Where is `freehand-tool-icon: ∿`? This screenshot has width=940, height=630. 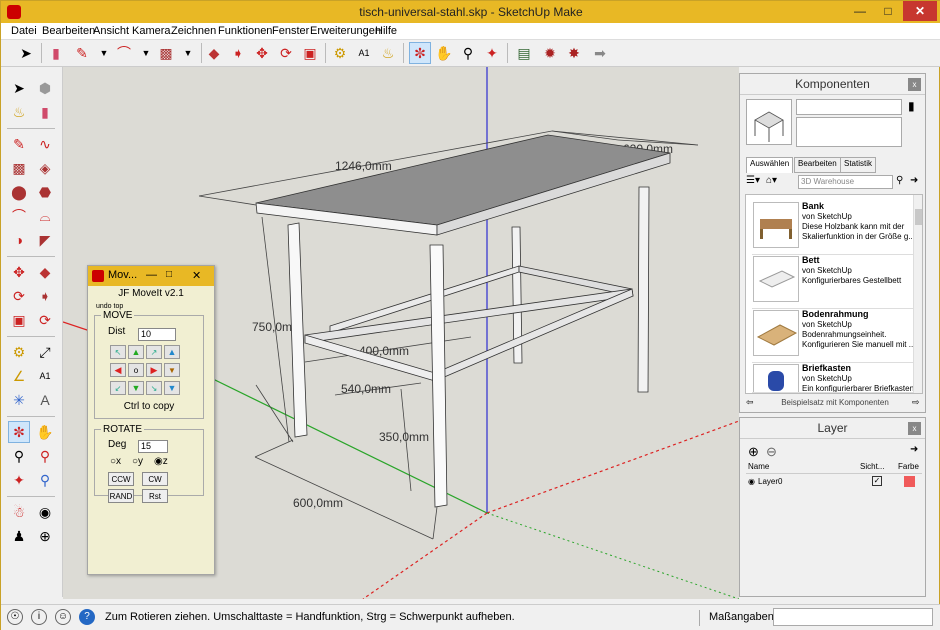 freehand-tool-icon: ∿ is located at coordinates (45, 144).